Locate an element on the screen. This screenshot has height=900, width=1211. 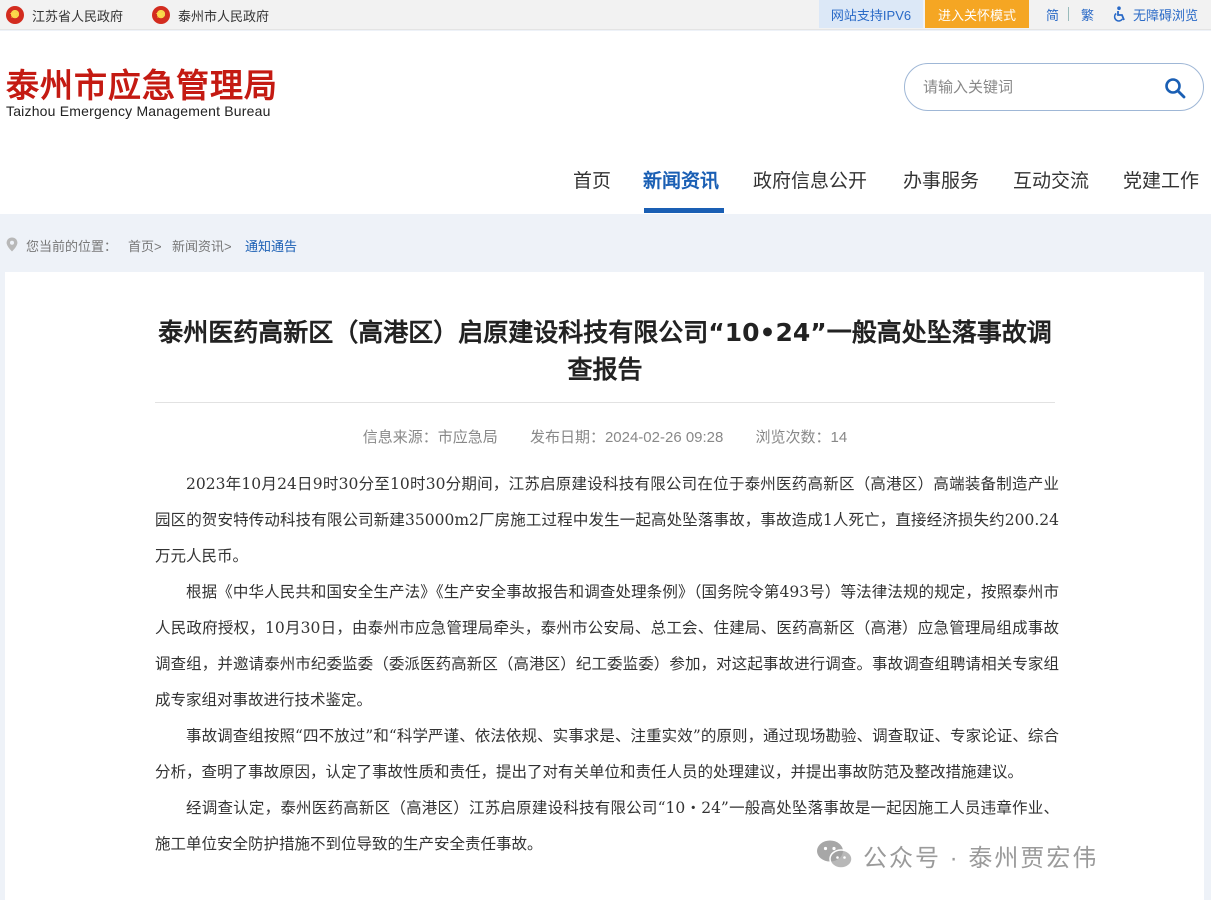
article-date: 发布日期：2024-02-26 09:28 is located at coordinates (626, 437).